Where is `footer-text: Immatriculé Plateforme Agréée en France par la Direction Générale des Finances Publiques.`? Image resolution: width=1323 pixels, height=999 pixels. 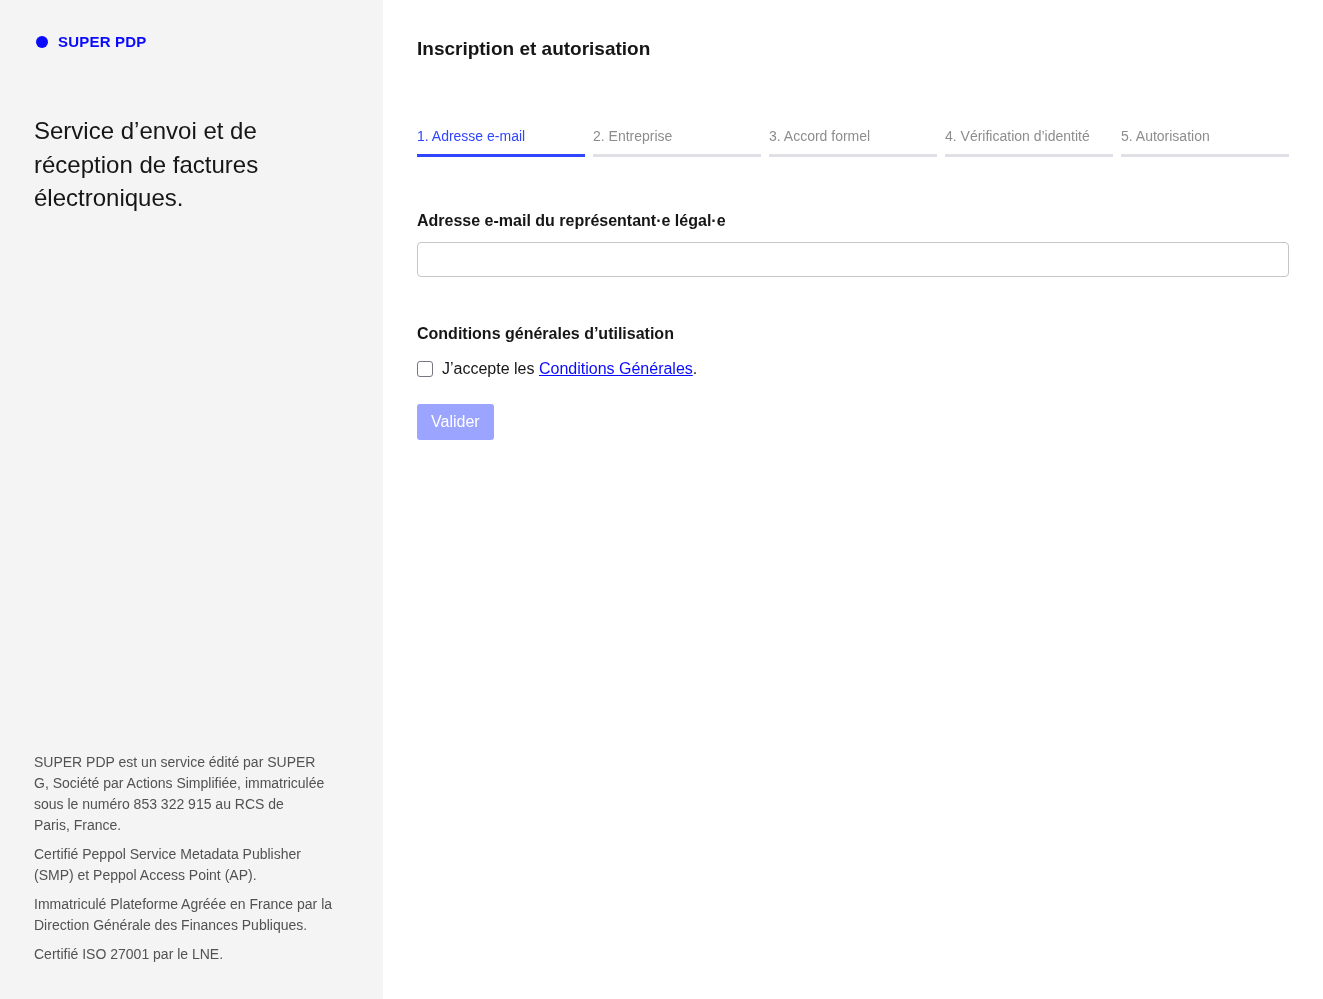 footer-text: Immatriculé Plateforme Agréée en France par la Direction Générale des Finances Publiques. is located at coordinates (184, 915).